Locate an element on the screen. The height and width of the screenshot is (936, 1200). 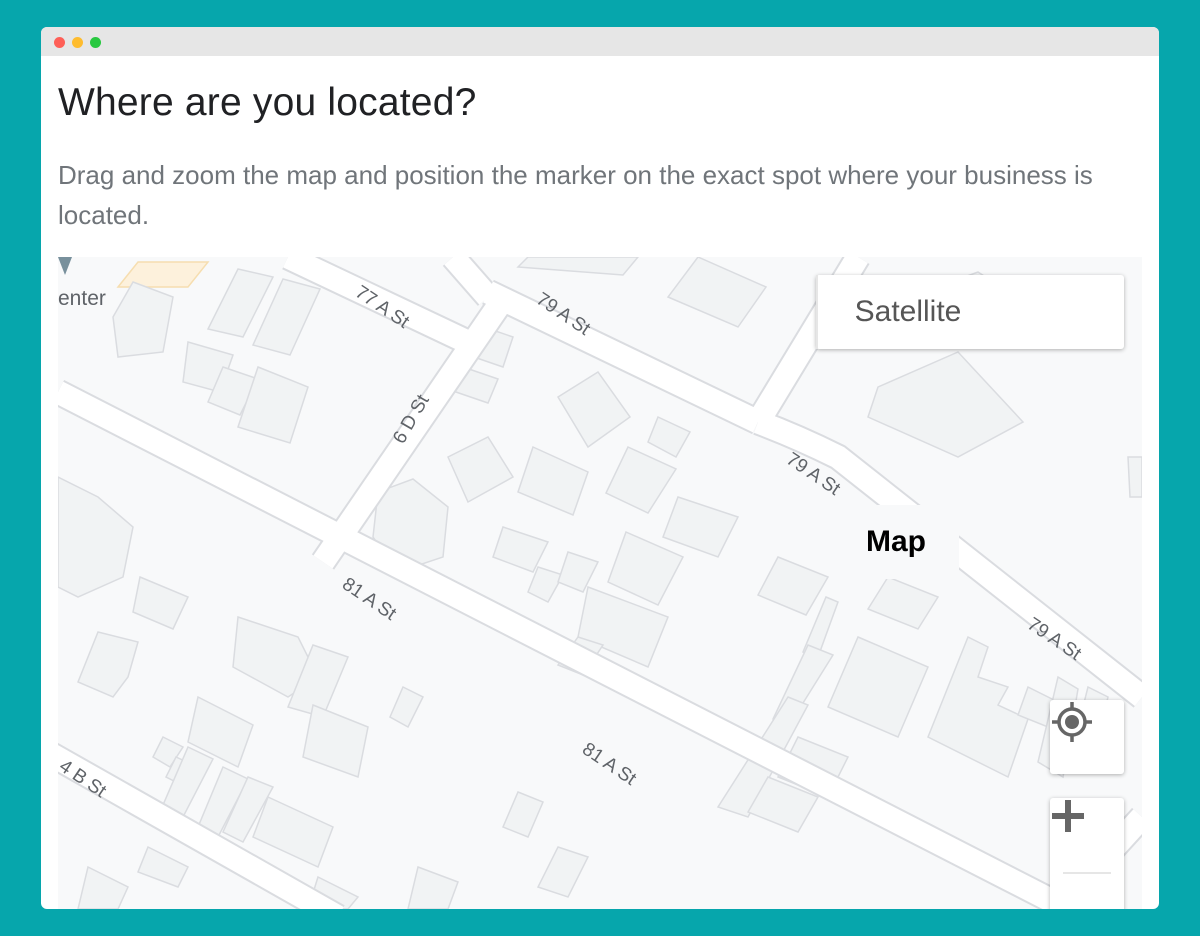
map-type-map-button: Map is located at coordinates (896, 542).